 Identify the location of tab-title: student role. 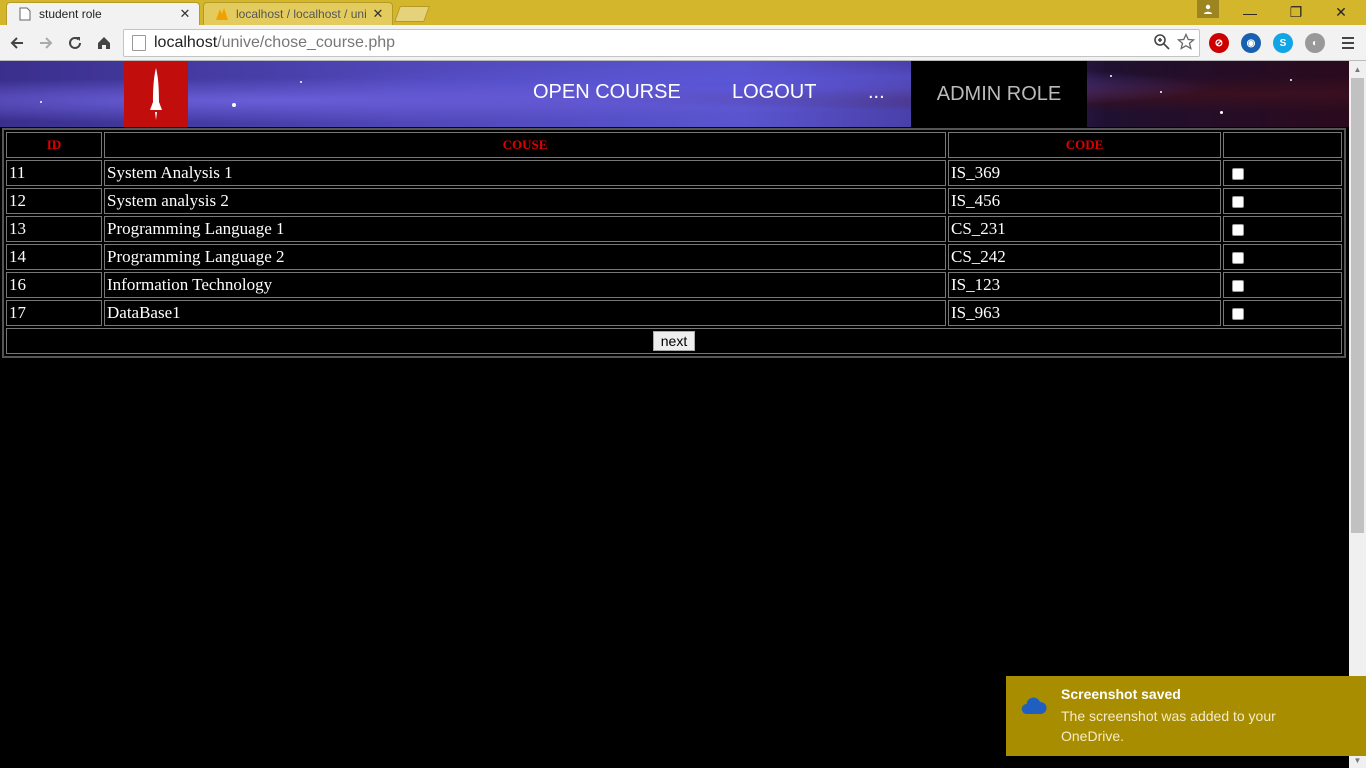
(70, 14).